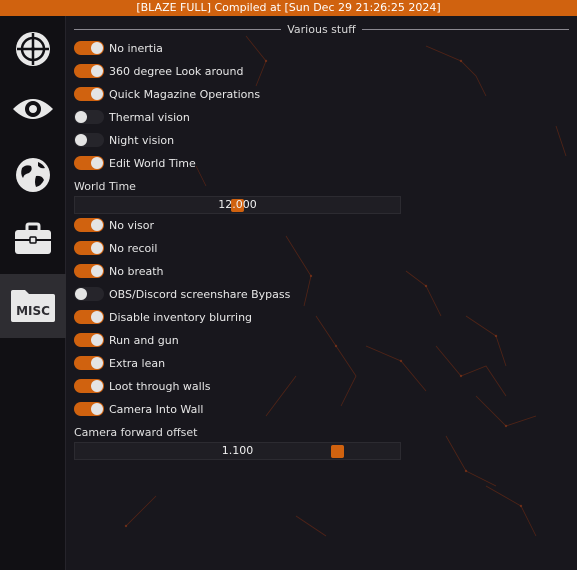  I want to click on no-recoil-toggle, so click(89, 248).